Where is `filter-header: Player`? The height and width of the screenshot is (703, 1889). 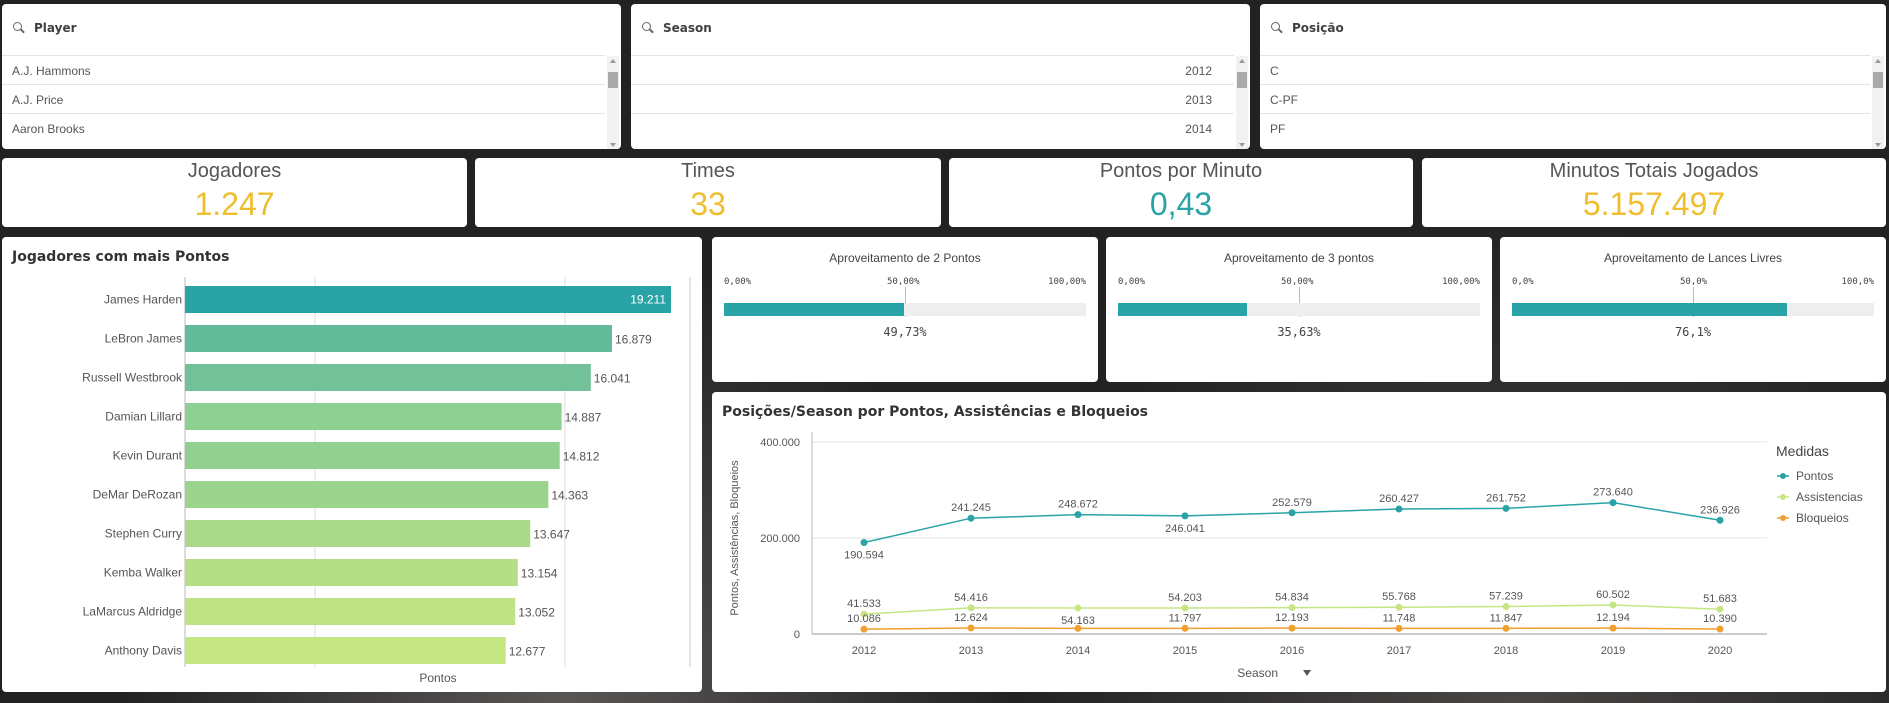 filter-header: Player is located at coordinates (44, 28).